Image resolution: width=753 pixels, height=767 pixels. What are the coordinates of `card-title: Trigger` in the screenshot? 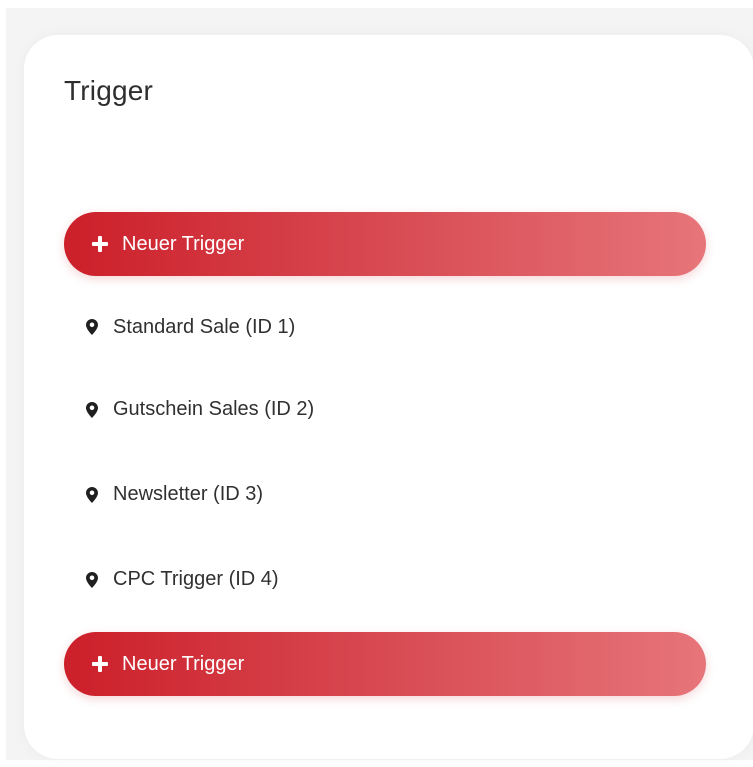 It's located at (109, 90).